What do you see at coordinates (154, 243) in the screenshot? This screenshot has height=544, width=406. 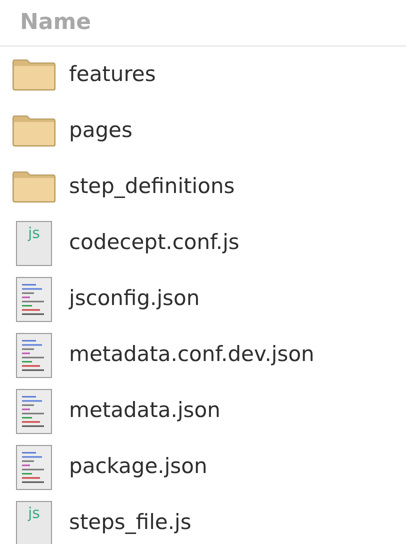 I see `file-name: codecept.conf.js` at bounding box center [154, 243].